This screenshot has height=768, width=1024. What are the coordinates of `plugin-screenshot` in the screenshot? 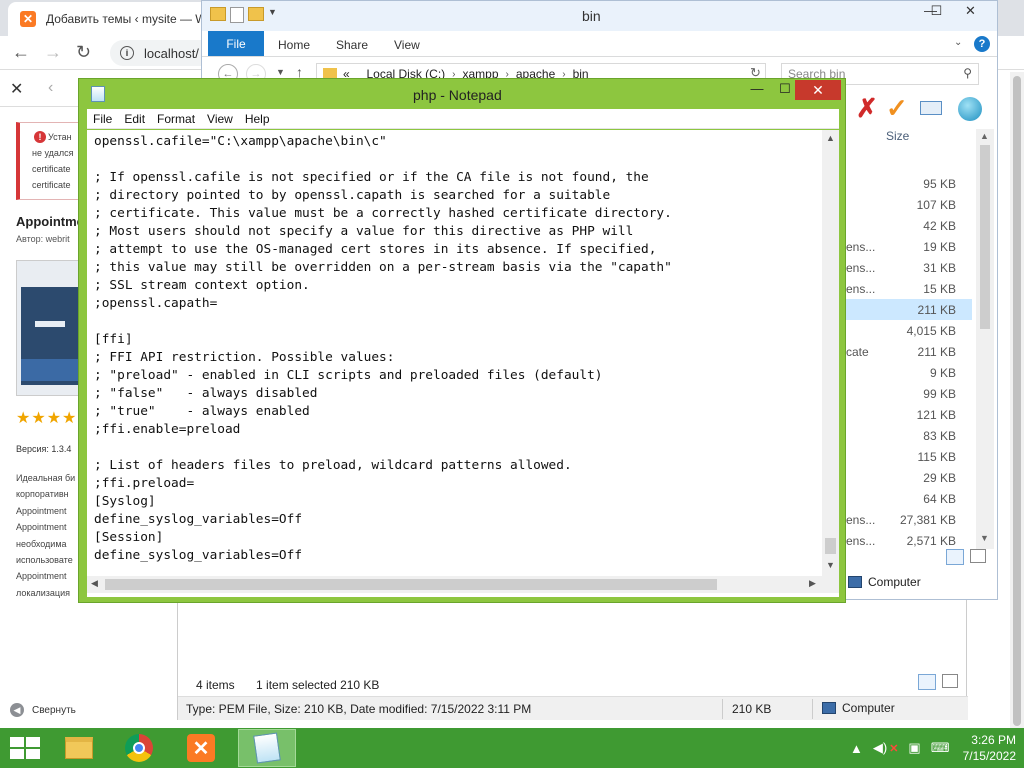 It's located at (48, 328).